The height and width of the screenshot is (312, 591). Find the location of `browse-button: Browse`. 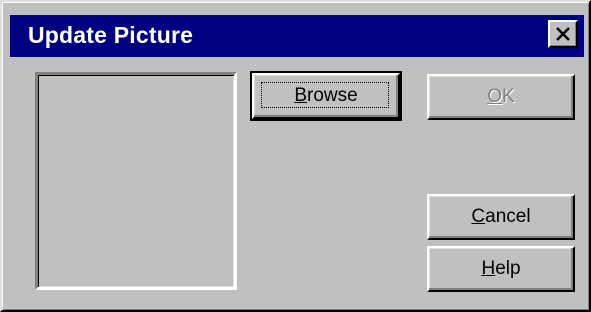

browse-button: Browse is located at coordinates (326, 96).